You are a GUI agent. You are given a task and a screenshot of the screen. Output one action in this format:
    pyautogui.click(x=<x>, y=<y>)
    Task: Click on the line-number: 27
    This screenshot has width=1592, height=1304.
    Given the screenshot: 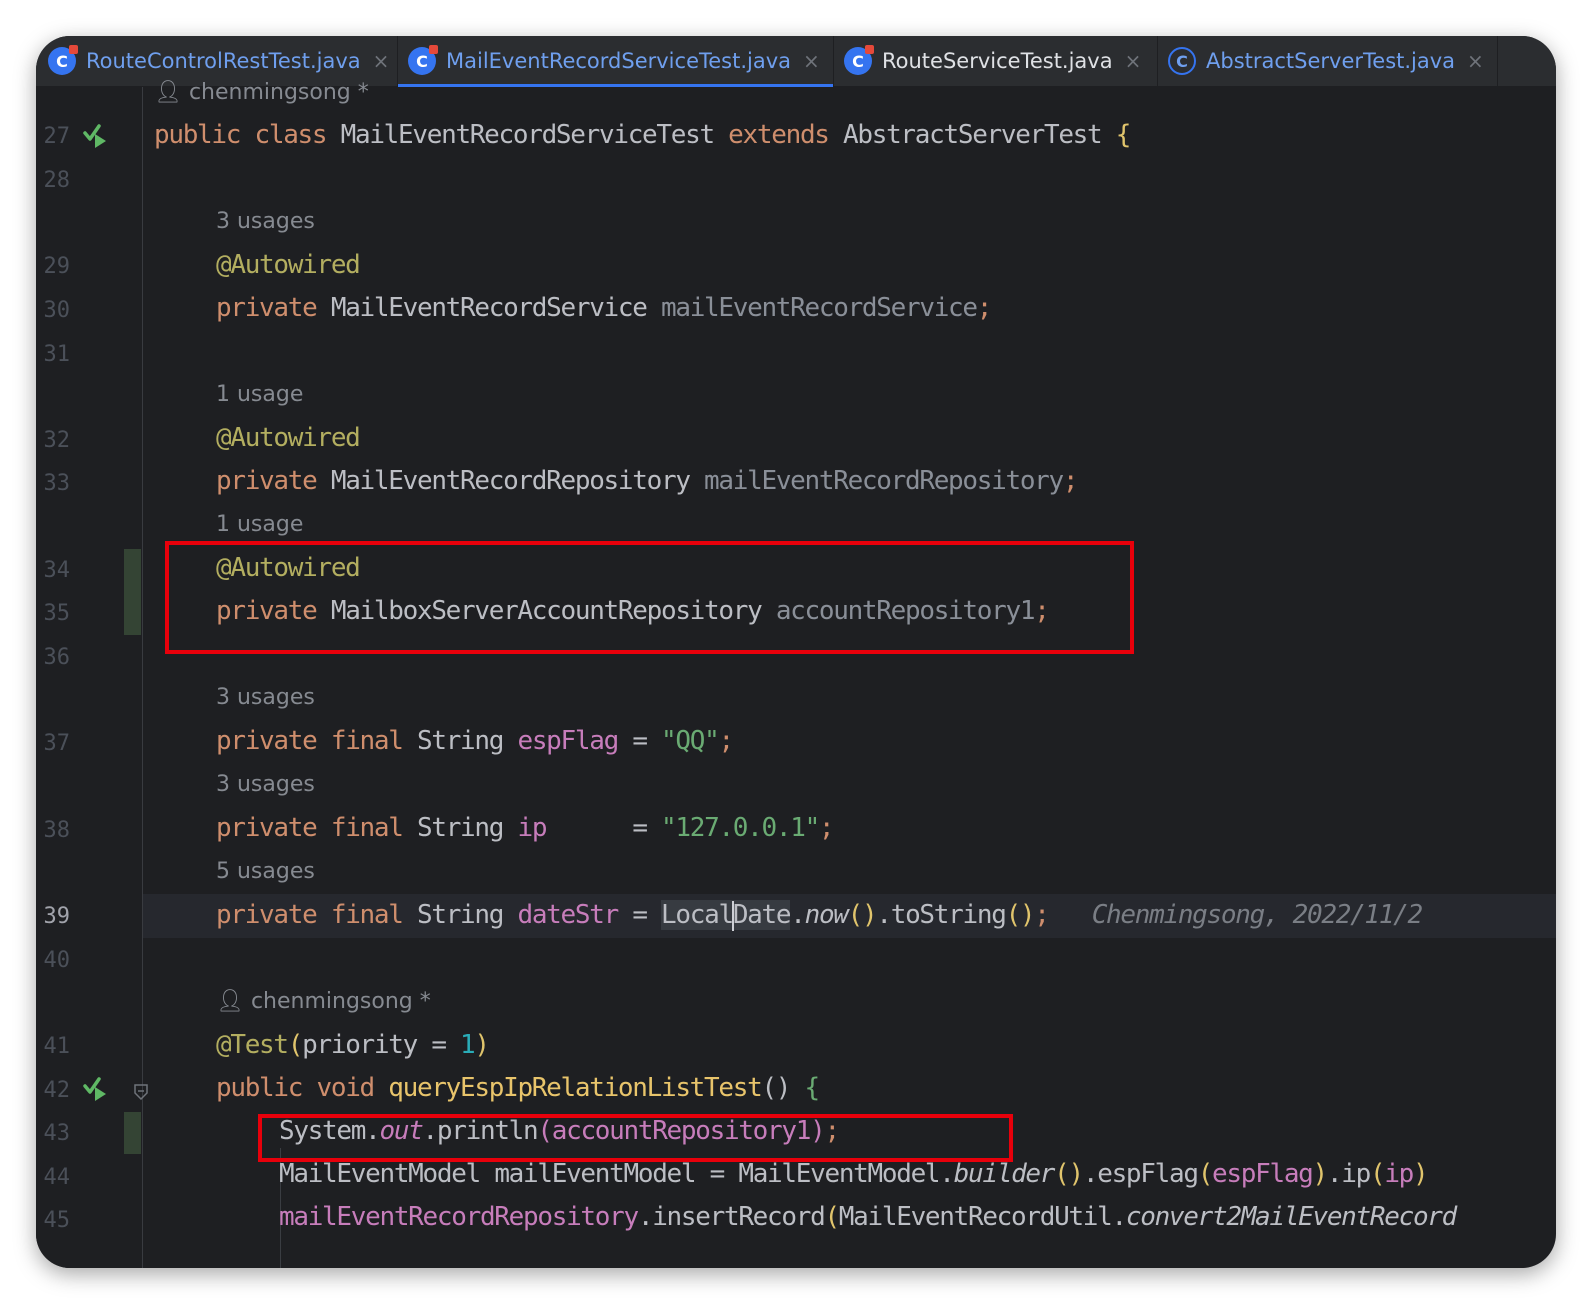 What is the action you would take?
    pyautogui.click(x=57, y=136)
    